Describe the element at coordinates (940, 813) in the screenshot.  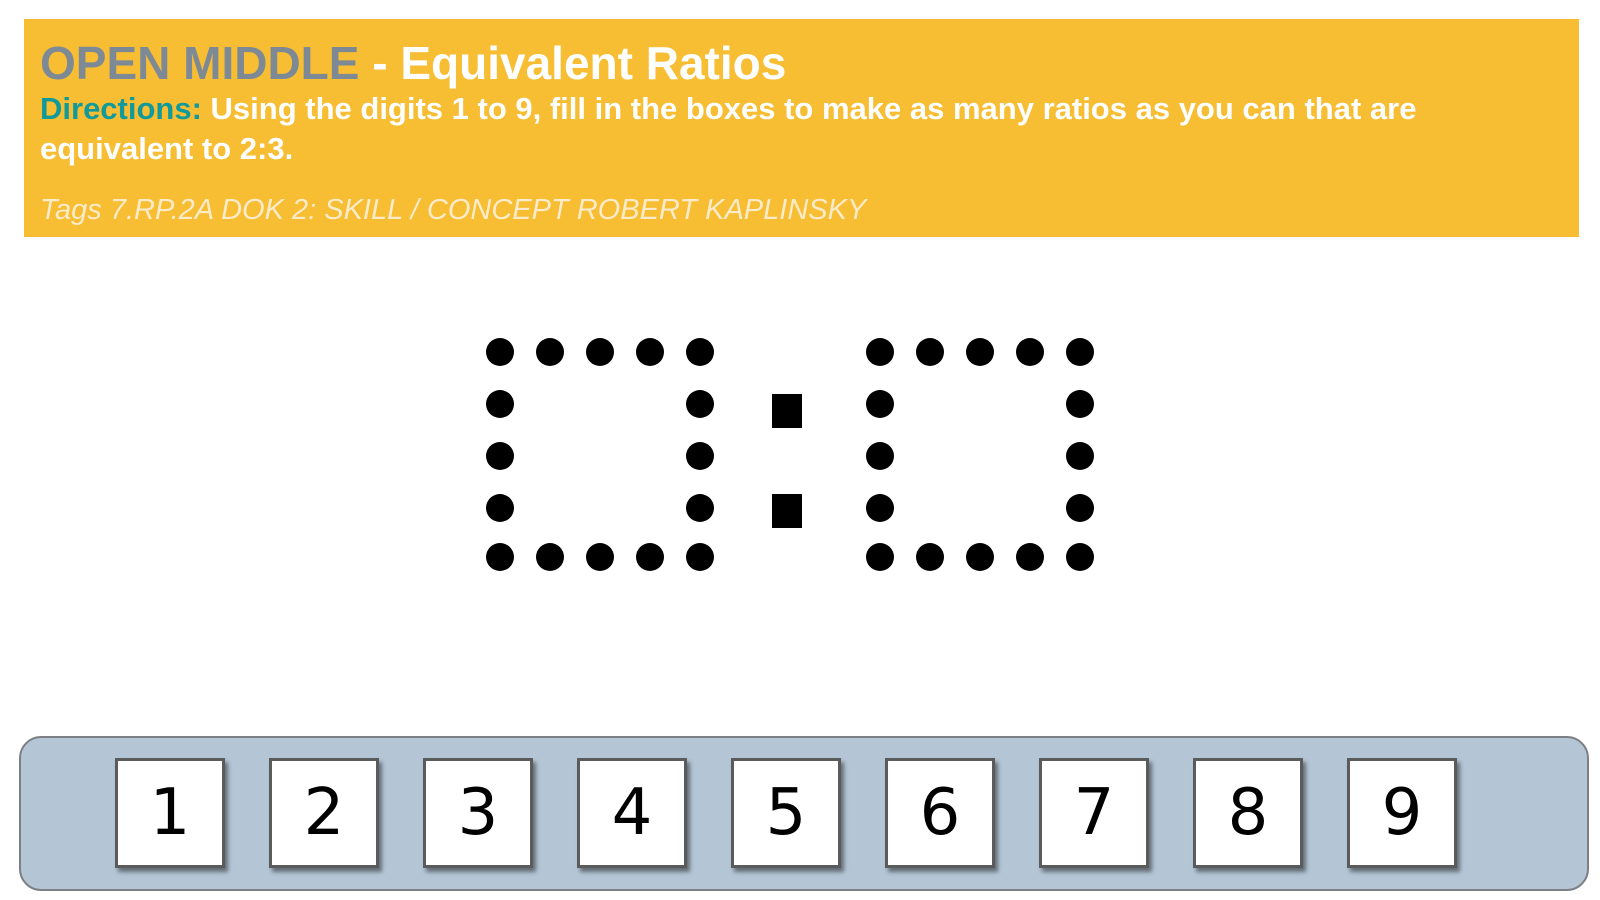
I see `digit-tile-6: 6` at that location.